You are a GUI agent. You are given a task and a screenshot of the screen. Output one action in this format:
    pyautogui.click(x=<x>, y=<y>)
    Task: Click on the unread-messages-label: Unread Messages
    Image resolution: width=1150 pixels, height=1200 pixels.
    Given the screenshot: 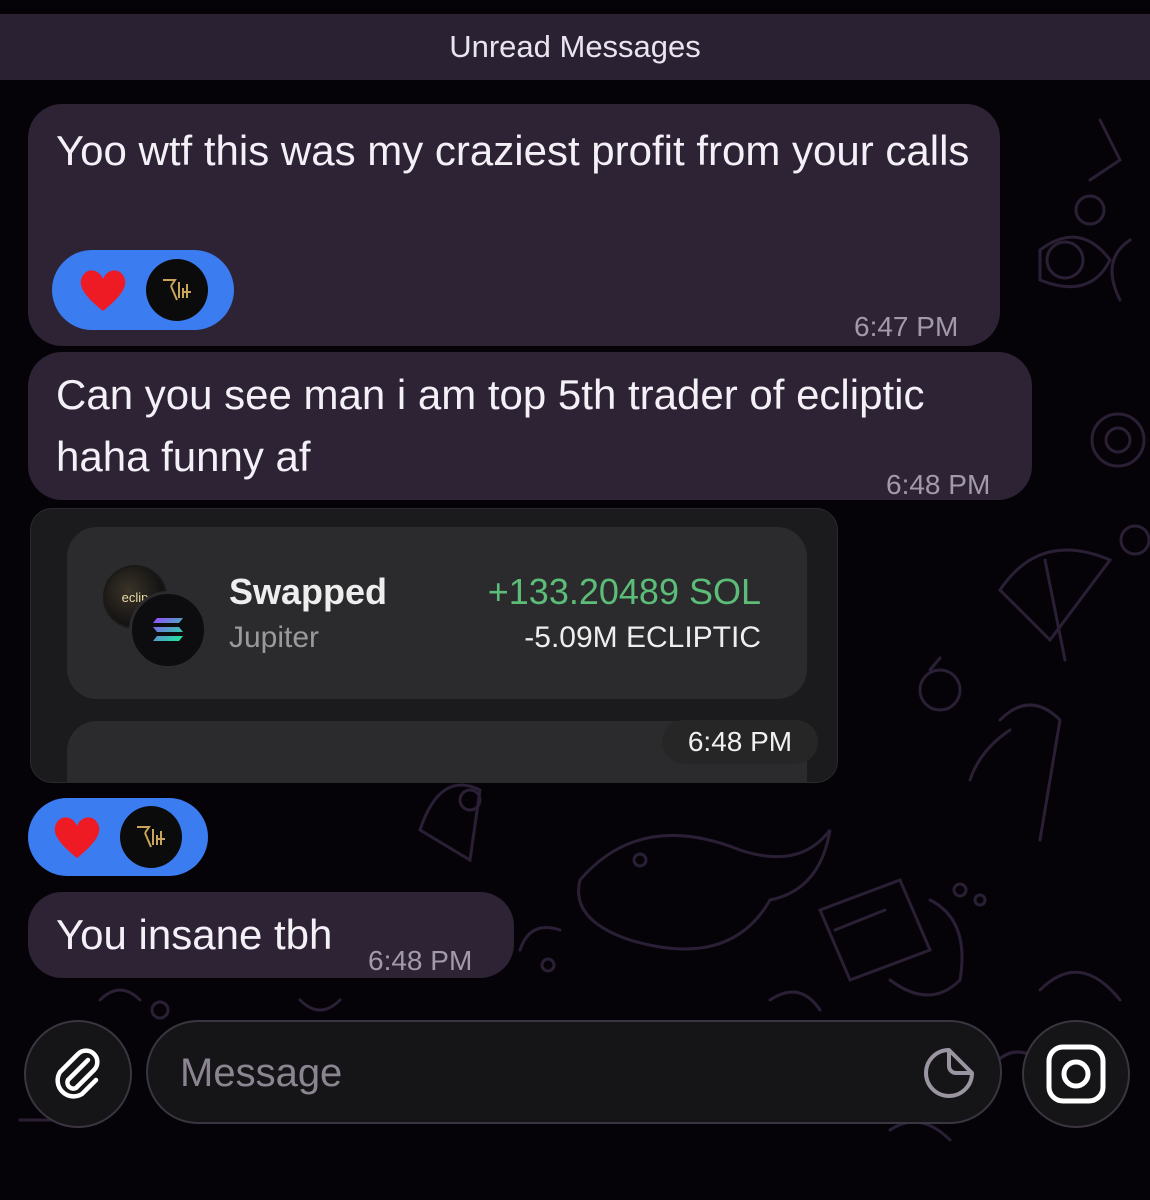 What is the action you would take?
    pyautogui.click(x=575, y=46)
    